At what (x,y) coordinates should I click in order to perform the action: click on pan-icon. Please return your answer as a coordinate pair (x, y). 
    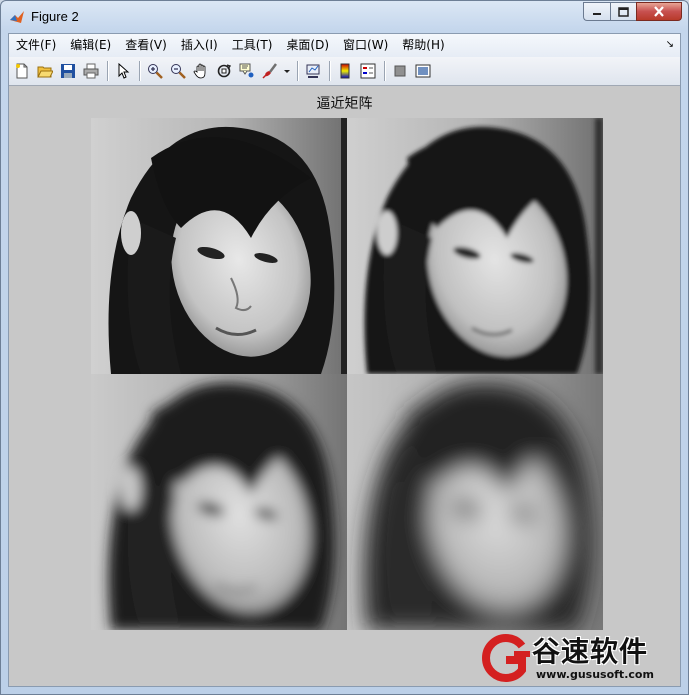
    Looking at the image, I should click on (199, 71).